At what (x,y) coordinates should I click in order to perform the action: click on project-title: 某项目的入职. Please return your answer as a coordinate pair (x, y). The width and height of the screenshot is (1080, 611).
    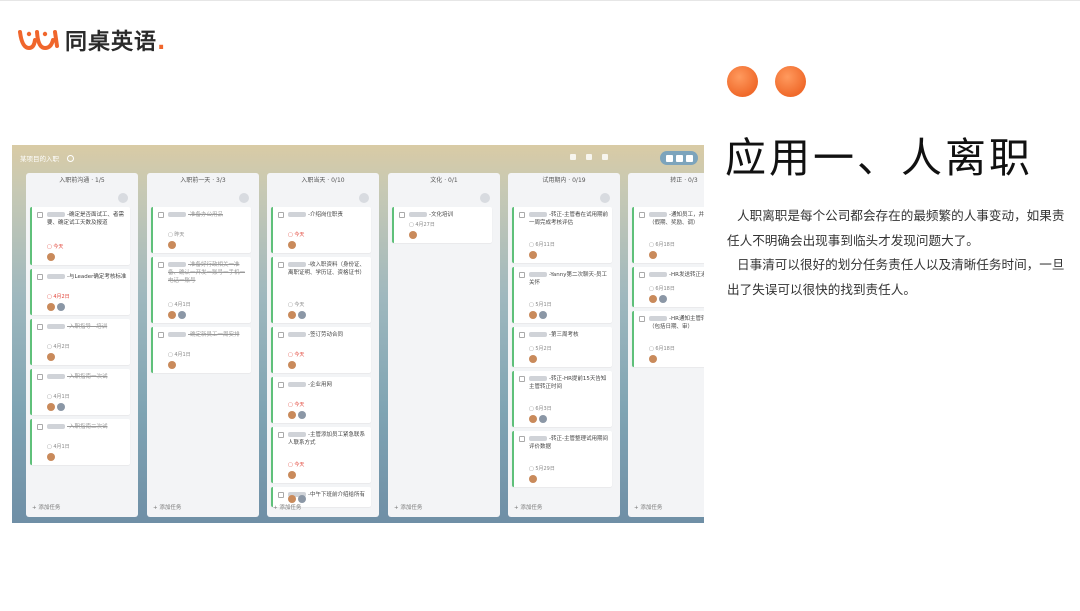
    Looking at the image, I should click on (39, 158).